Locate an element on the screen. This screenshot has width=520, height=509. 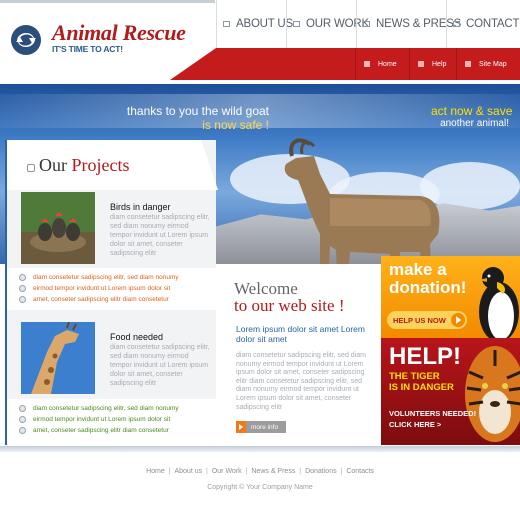
projects-title-projects: Projects is located at coordinates (100, 165).